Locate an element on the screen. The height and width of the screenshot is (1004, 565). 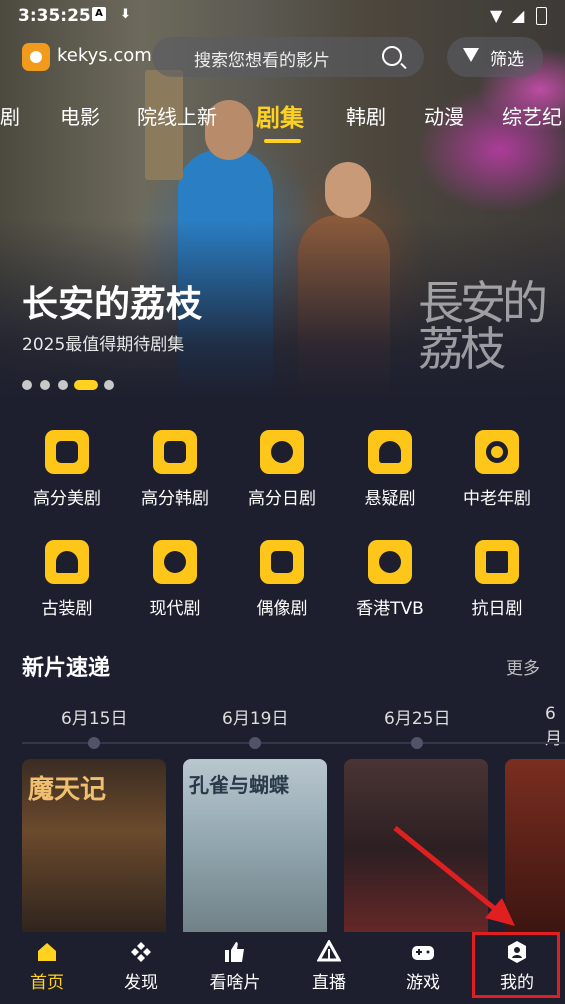
nav-label: 看啥片 is located at coordinates (235, 983).